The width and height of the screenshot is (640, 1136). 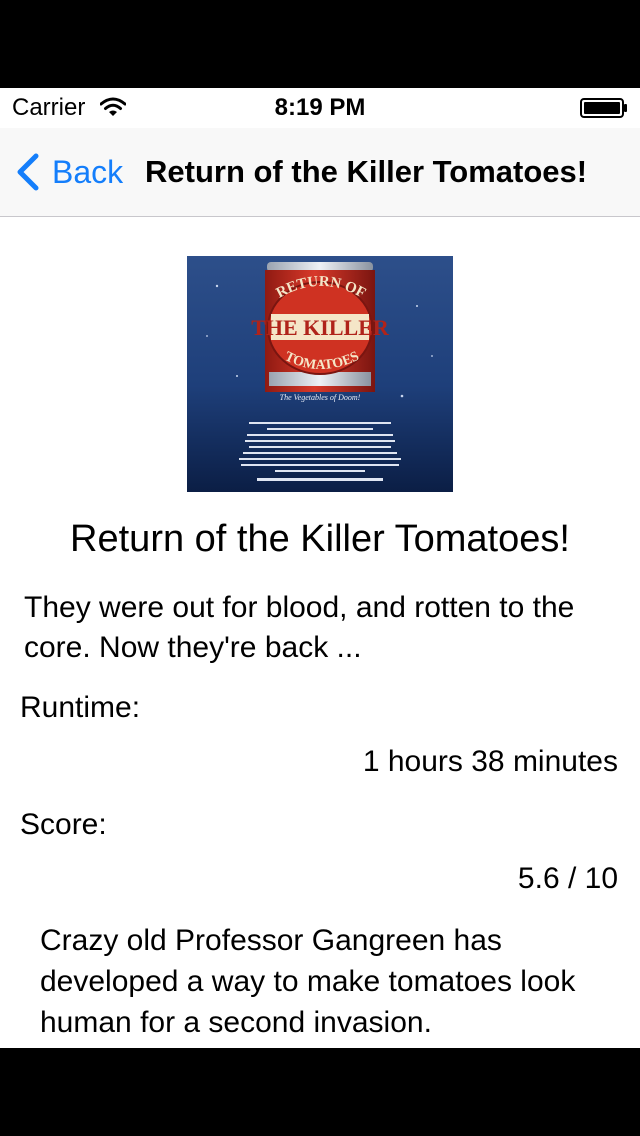 I want to click on status-bar: Carrier 8:19 PM, so click(x=320, y=108).